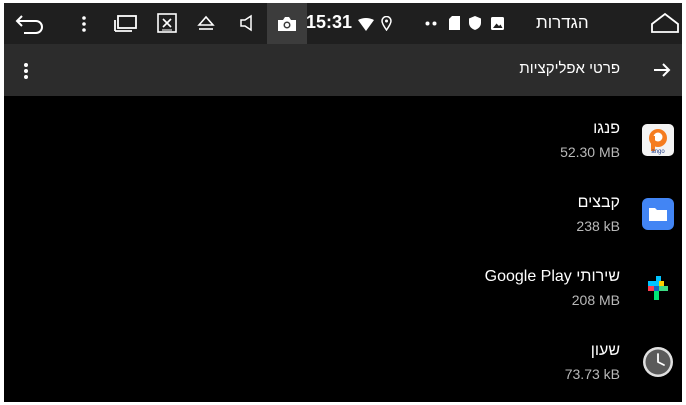  Describe the element at coordinates (595, 300) in the screenshot. I see `app-size: 208 MB` at that location.